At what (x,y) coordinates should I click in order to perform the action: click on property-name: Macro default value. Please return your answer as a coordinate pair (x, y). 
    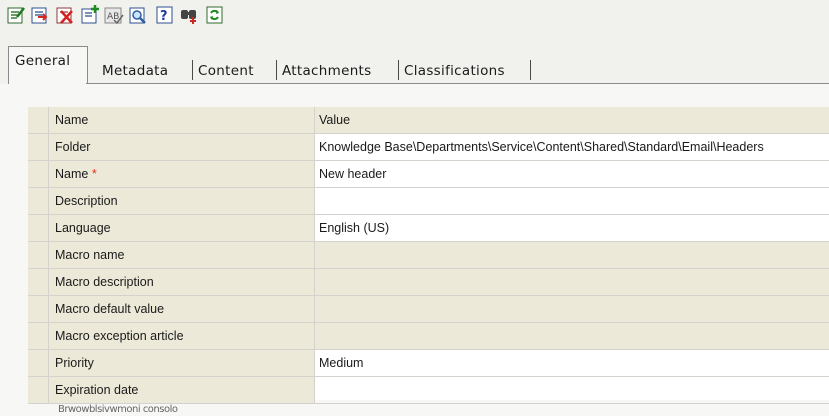
    Looking at the image, I should click on (182, 309).